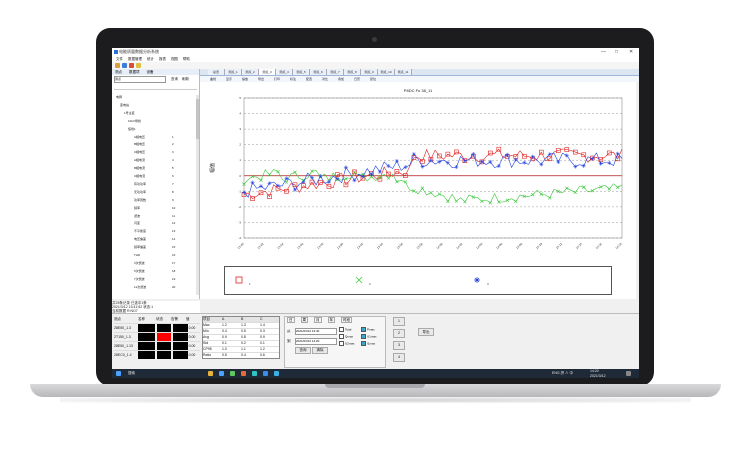 This screenshot has height=455, width=751. Describe the element at coordinates (137, 208) in the screenshot. I see `tree-item: 频率` at that location.